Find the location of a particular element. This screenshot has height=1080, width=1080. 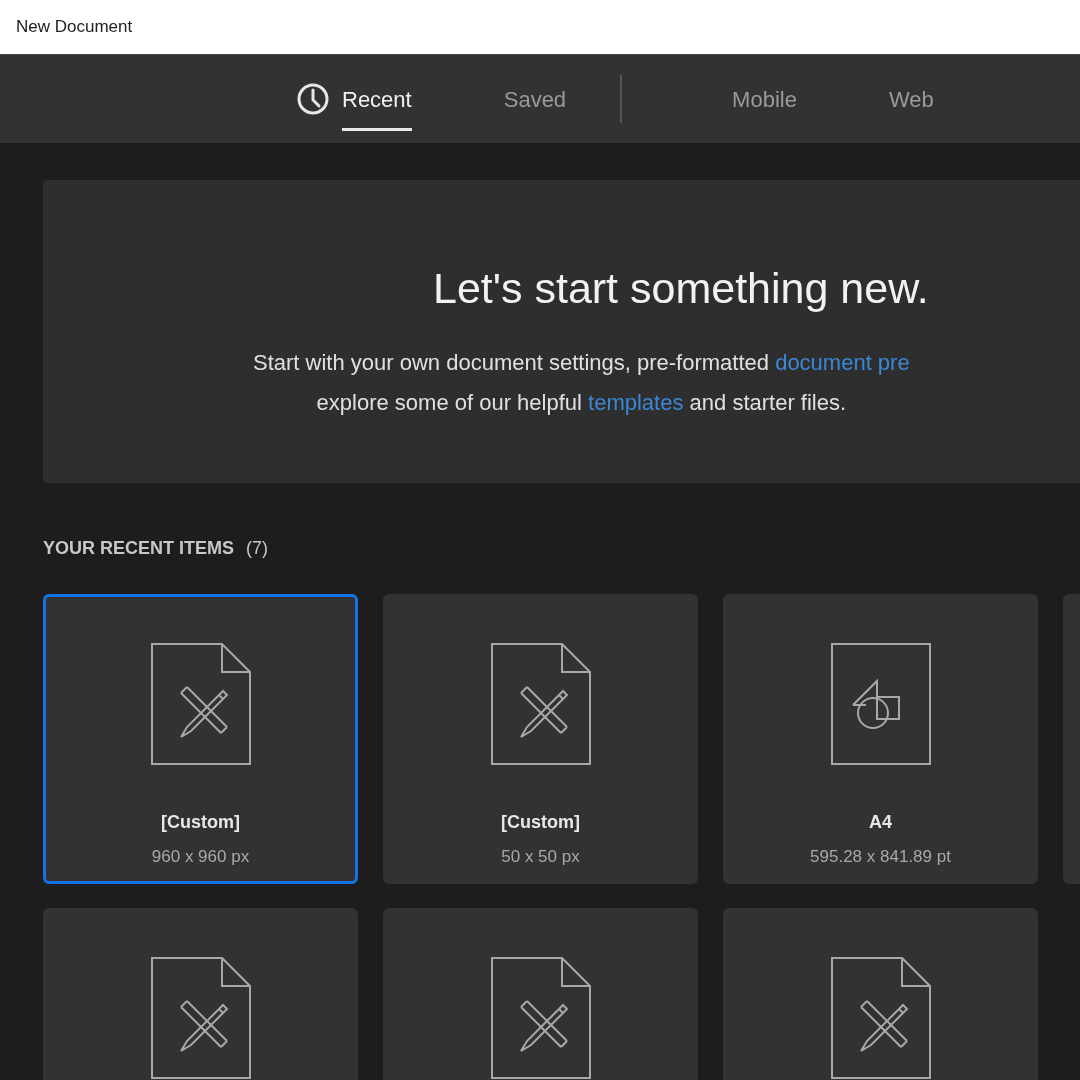

card-title: A4 is located at coordinates (880, 822).